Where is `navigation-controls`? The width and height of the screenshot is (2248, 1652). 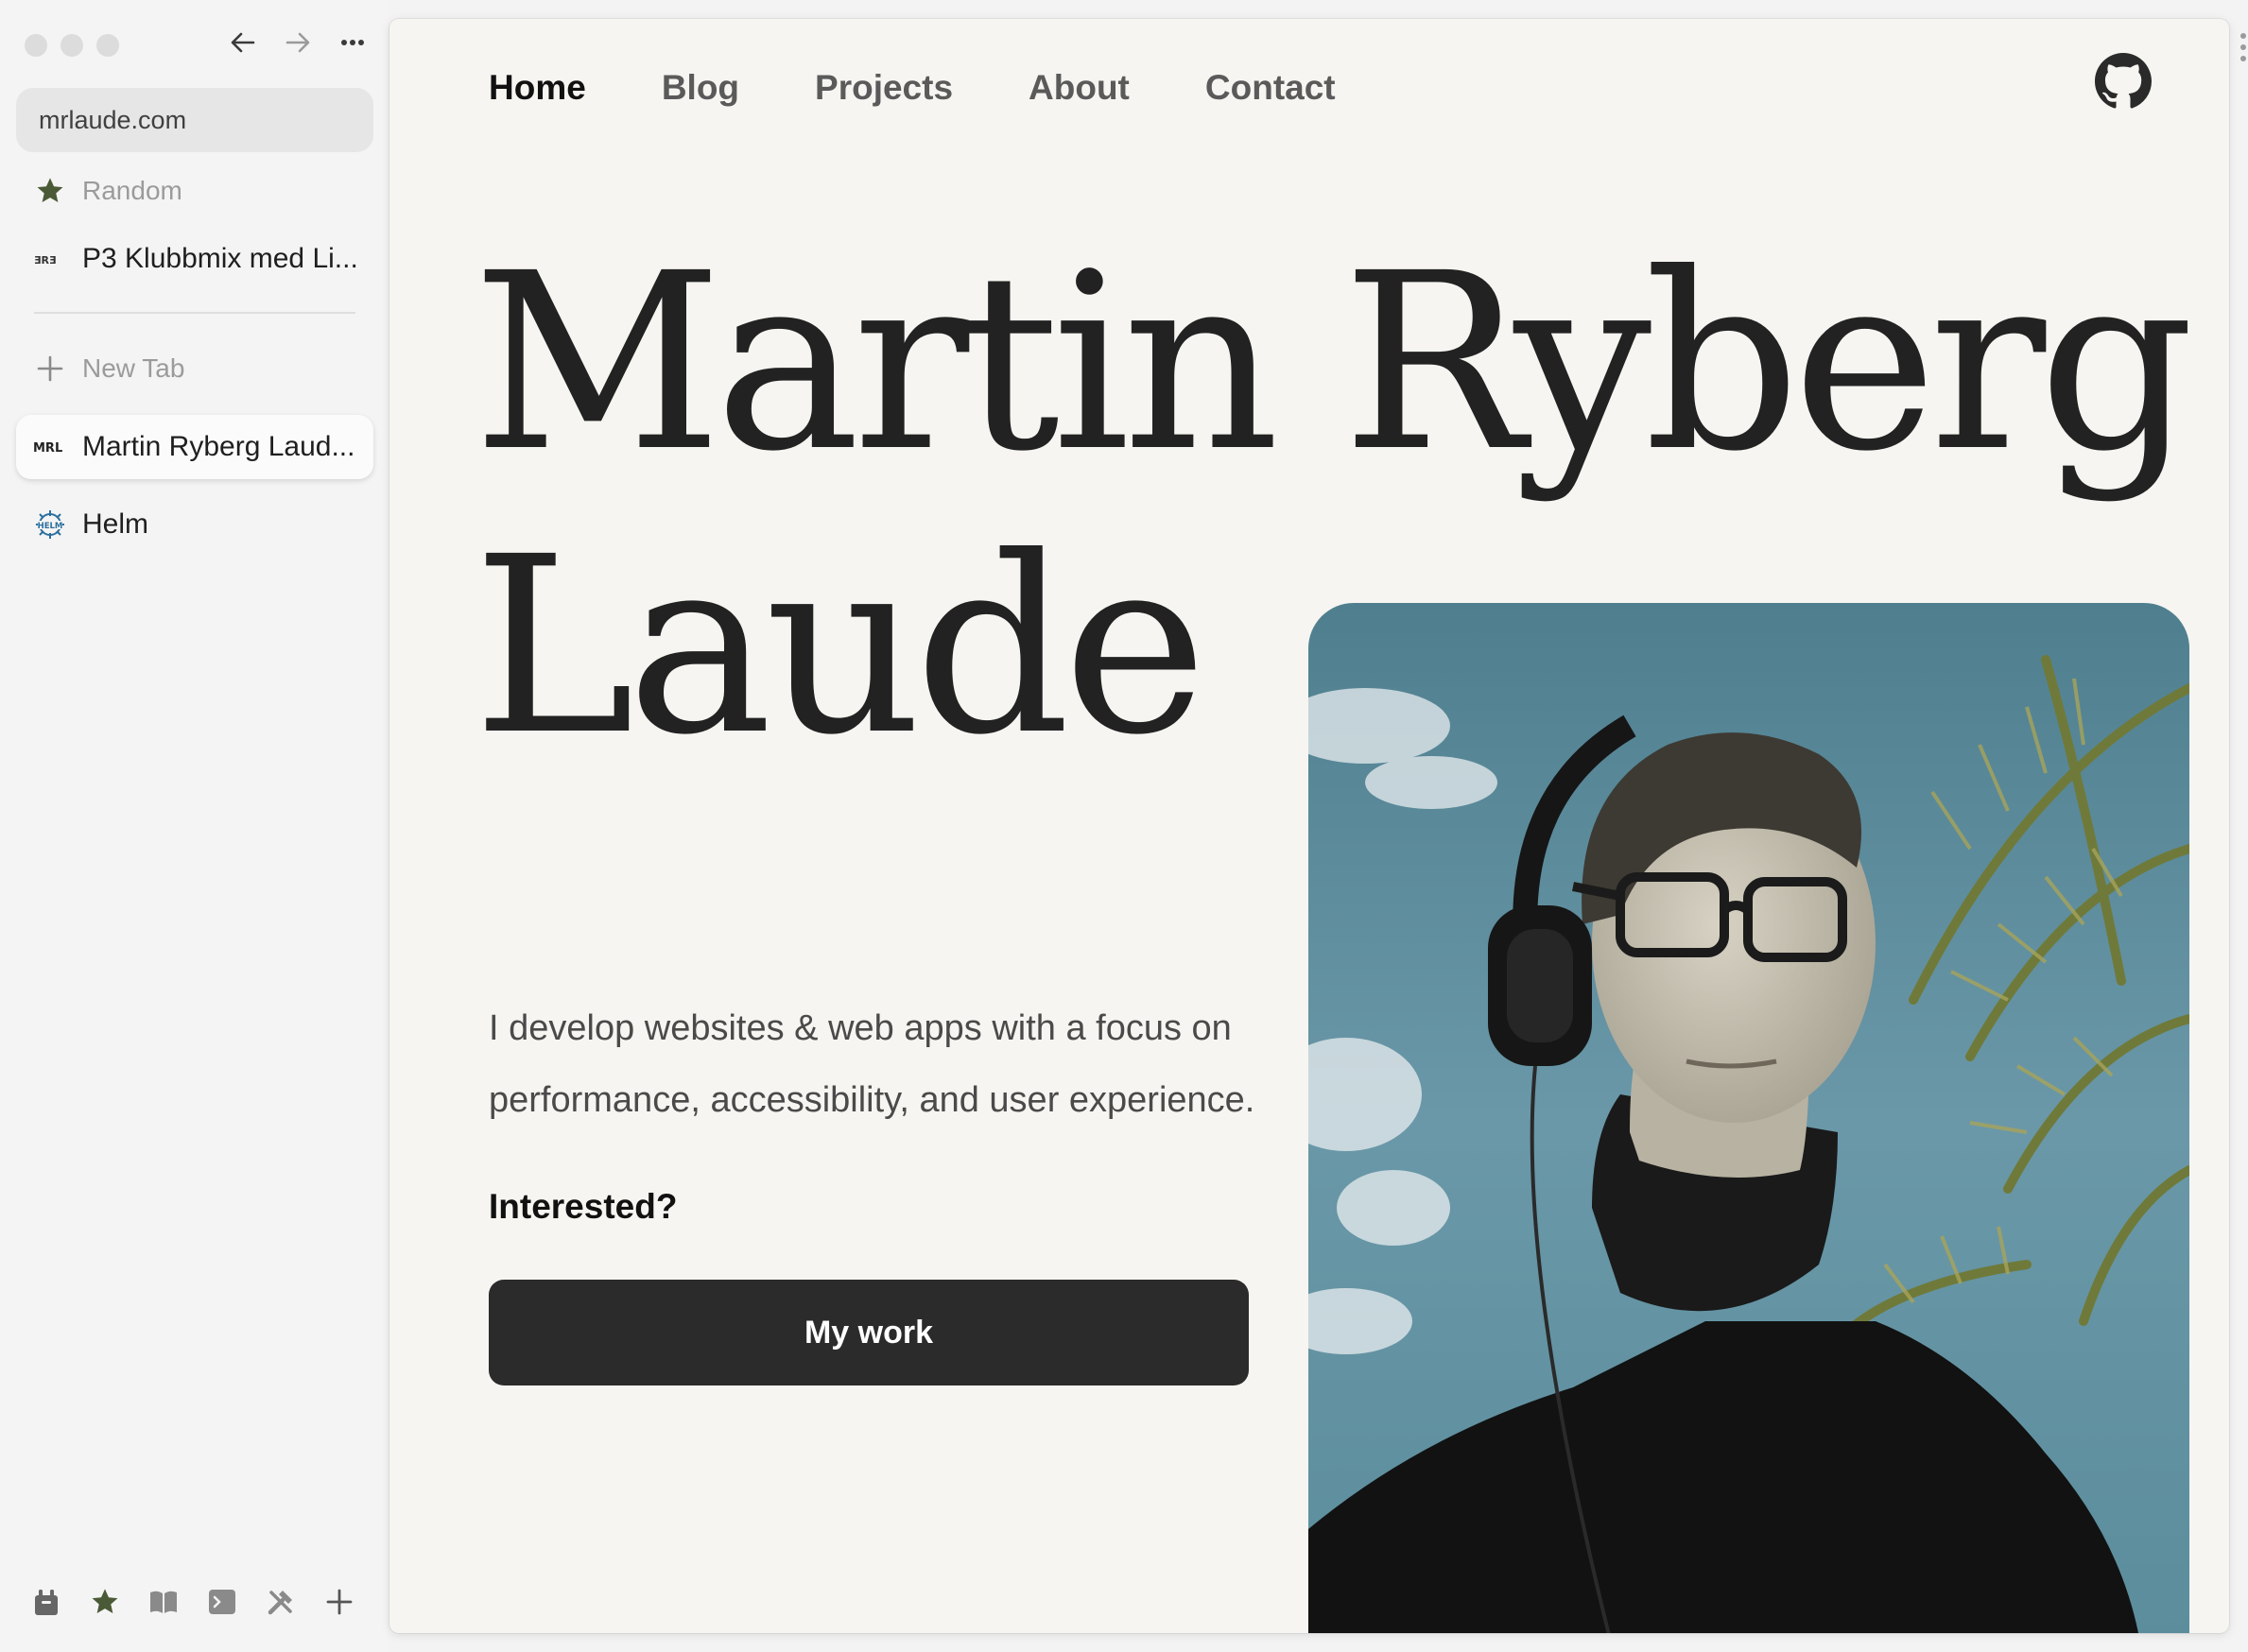 navigation-controls is located at coordinates (298, 42).